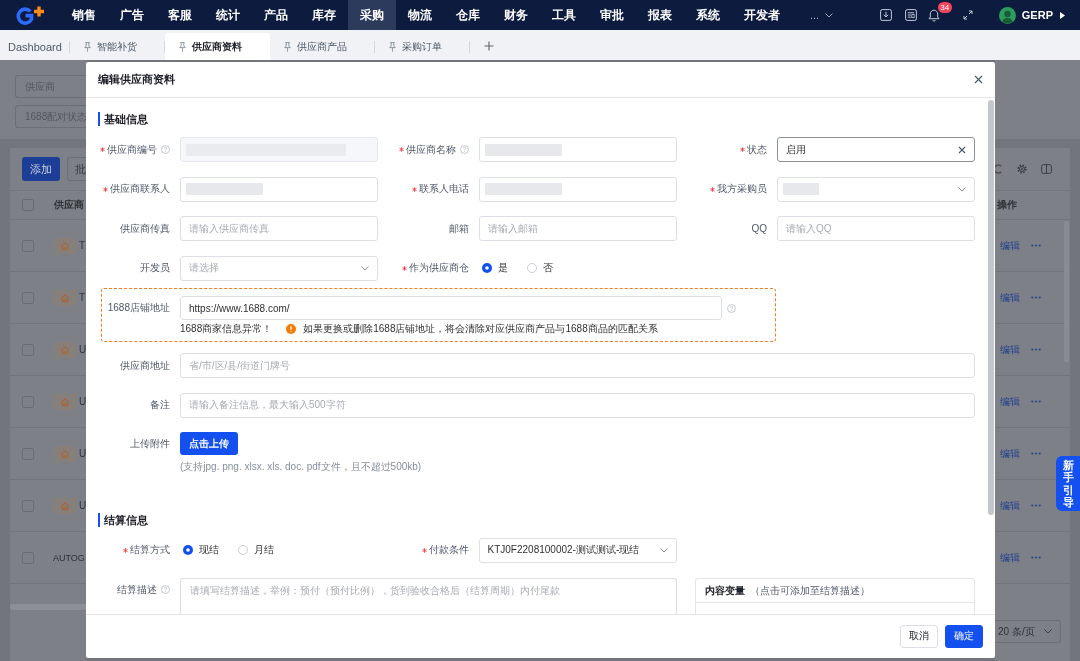  What do you see at coordinates (944, 7) in the screenshot?
I see `notification-badge: 34` at bounding box center [944, 7].